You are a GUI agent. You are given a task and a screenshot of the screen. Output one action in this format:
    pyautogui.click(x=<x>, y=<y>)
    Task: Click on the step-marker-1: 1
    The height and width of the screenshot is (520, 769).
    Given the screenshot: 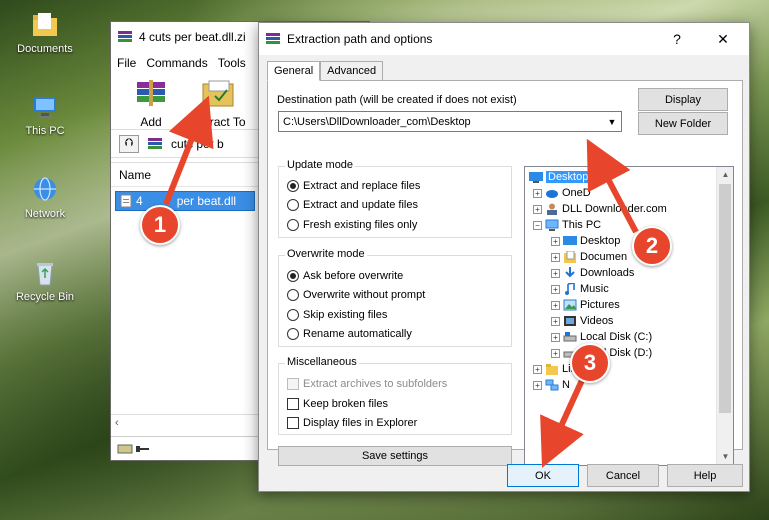 What is the action you would take?
    pyautogui.click(x=160, y=225)
    